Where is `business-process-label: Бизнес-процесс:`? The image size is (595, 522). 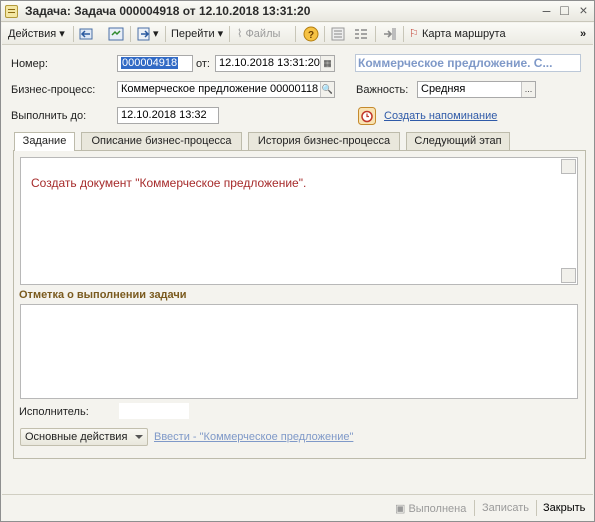 business-process-label: Бизнес-процесс: is located at coordinates (53, 90).